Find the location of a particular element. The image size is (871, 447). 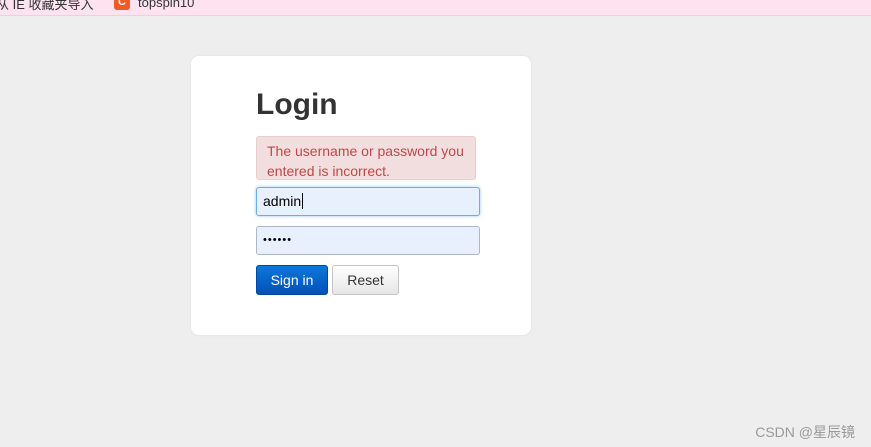

sign-in-button: Sign in is located at coordinates (292, 280).